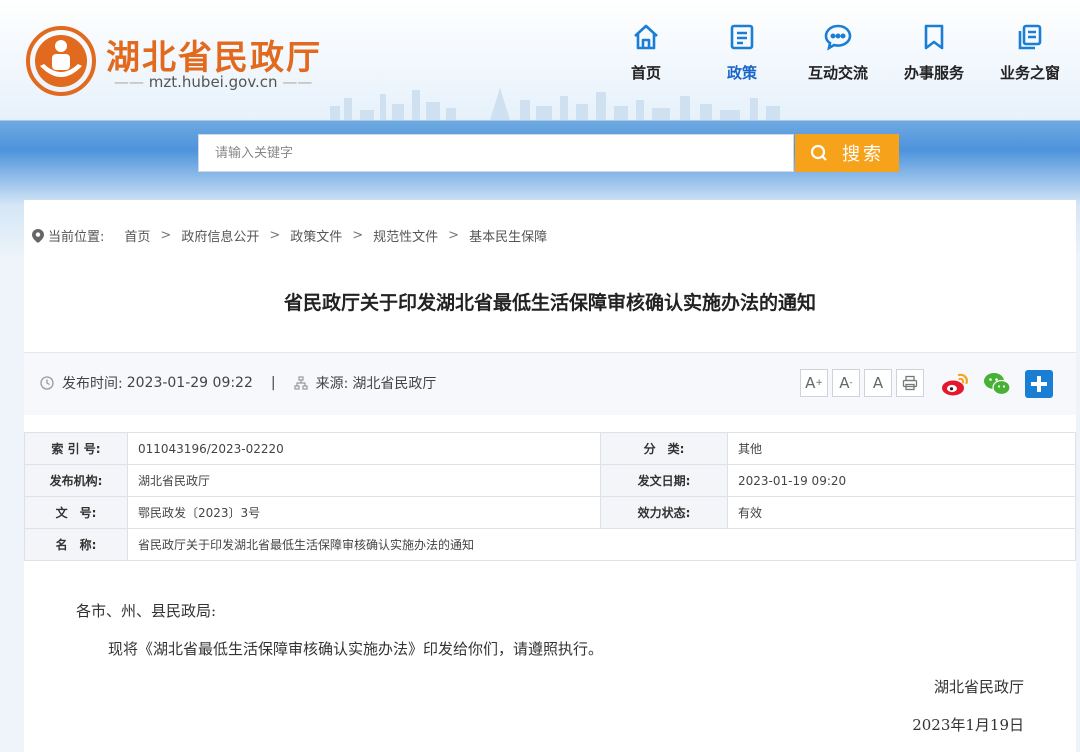 This screenshot has height=752, width=1080. I want to click on font-size-increase-button: A +, so click(814, 383).